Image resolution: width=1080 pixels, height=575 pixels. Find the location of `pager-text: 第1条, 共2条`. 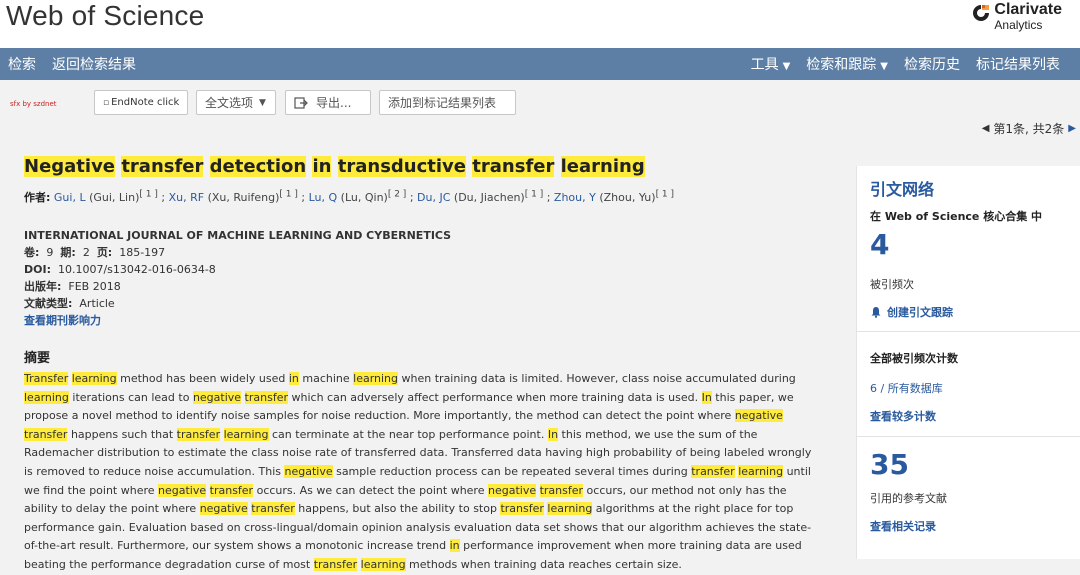

pager-text: 第1条, 共2条 is located at coordinates (1029, 129).